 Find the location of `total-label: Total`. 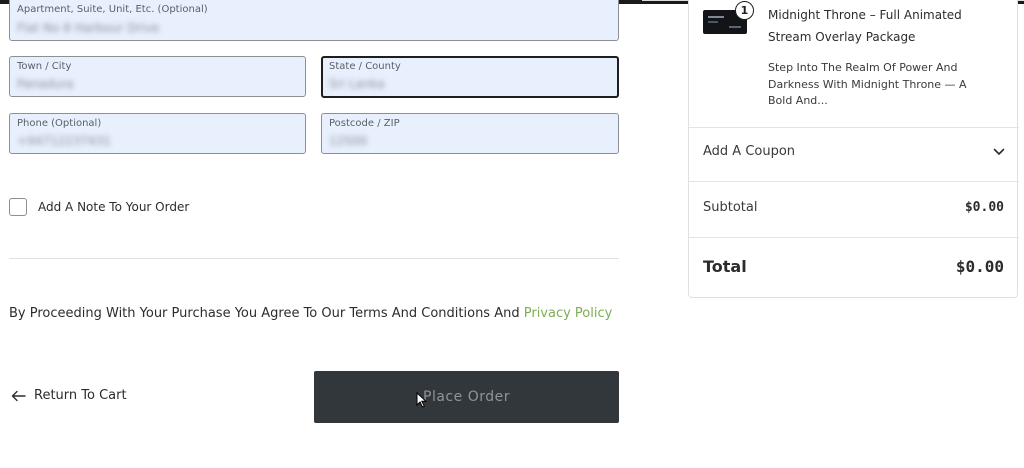

total-label: Total is located at coordinates (725, 266).